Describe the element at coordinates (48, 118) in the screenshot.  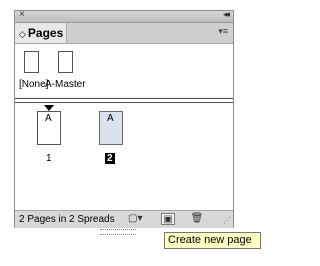
I see `page-1-master-prefix: A` at that location.